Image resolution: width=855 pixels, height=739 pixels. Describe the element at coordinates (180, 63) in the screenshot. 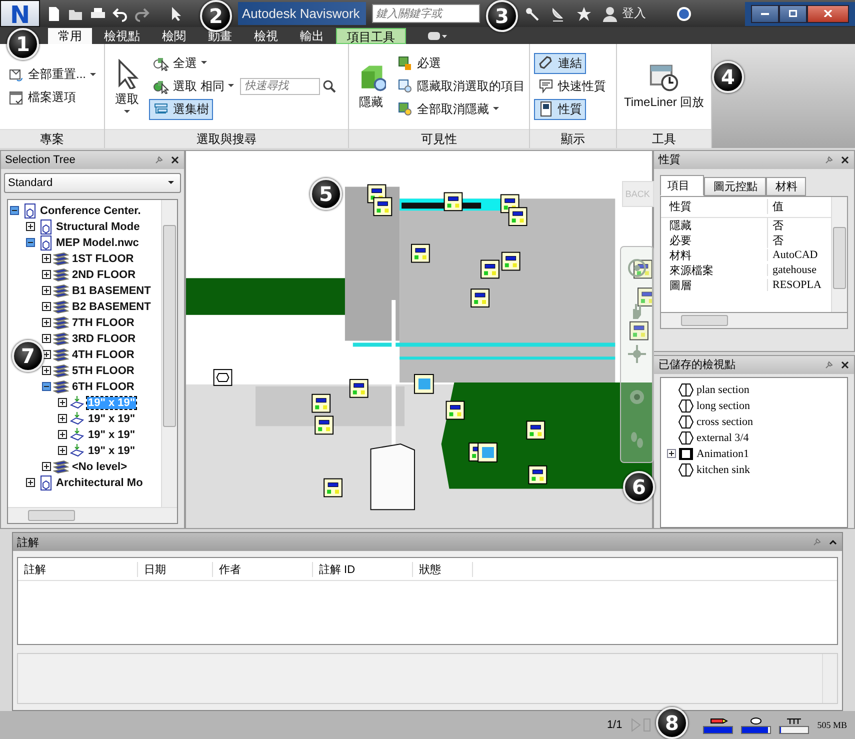

I see `tool-button: 全選` at that location.